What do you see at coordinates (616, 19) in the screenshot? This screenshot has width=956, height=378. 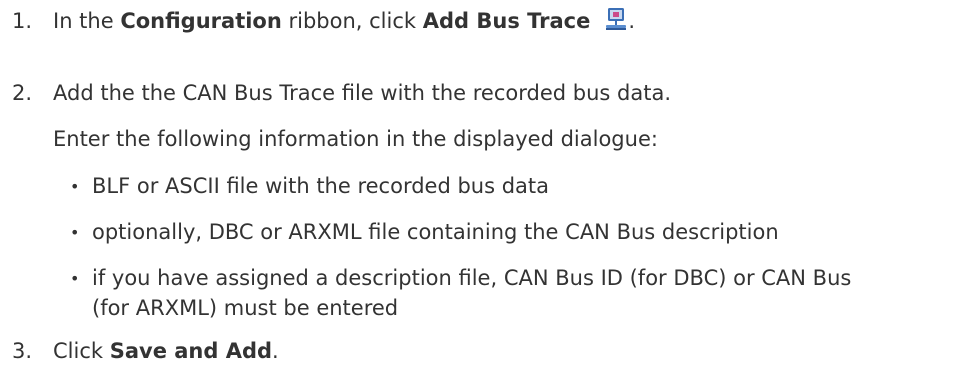 I see `bus-trace-icon` at bounding box center [616, 19].